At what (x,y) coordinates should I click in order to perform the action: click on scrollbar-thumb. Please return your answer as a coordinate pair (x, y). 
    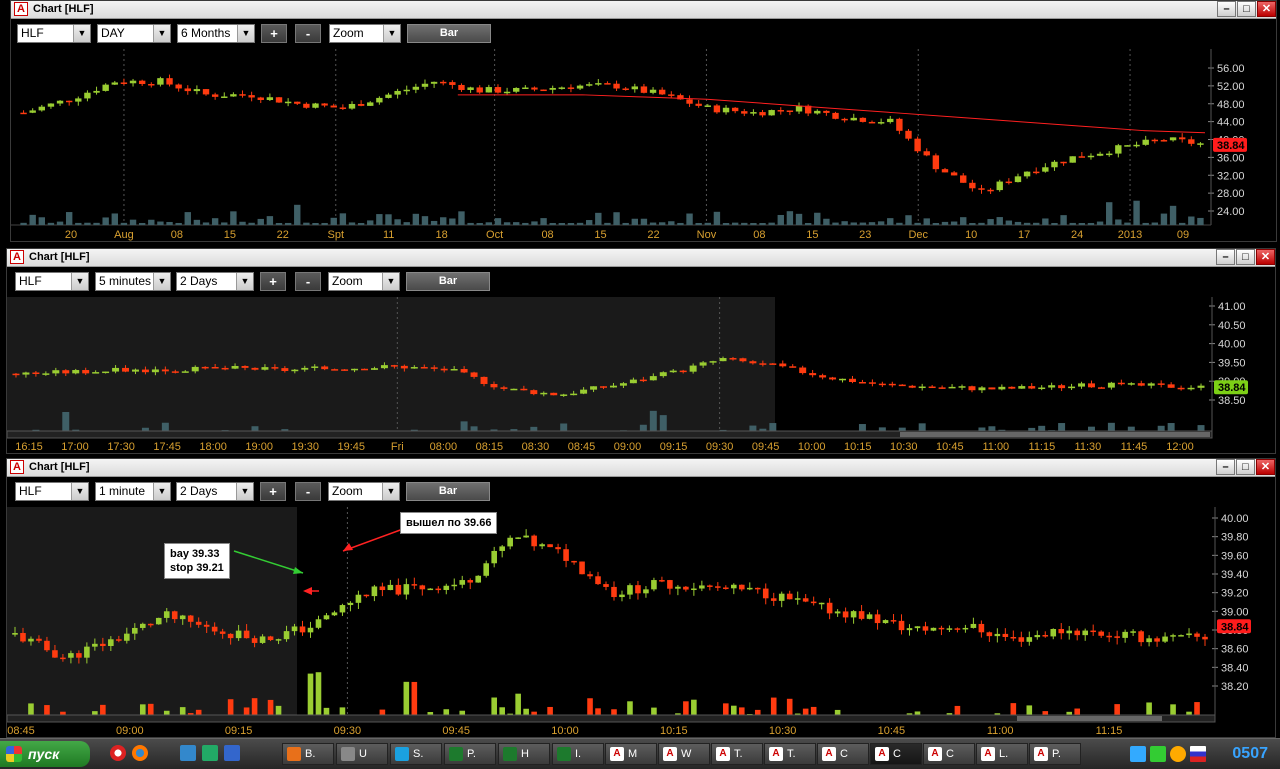
    Looking at the image, I should click on (1055, 434).